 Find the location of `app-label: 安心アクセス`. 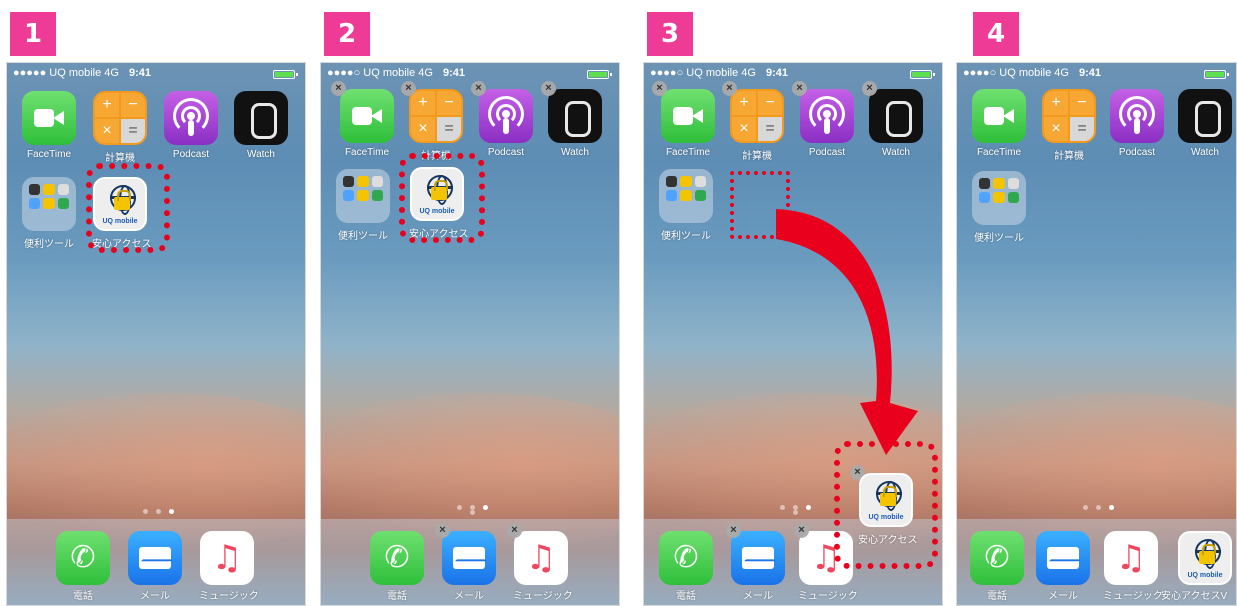

app-label: 安心アクセス is located at coordinates (888, 540).